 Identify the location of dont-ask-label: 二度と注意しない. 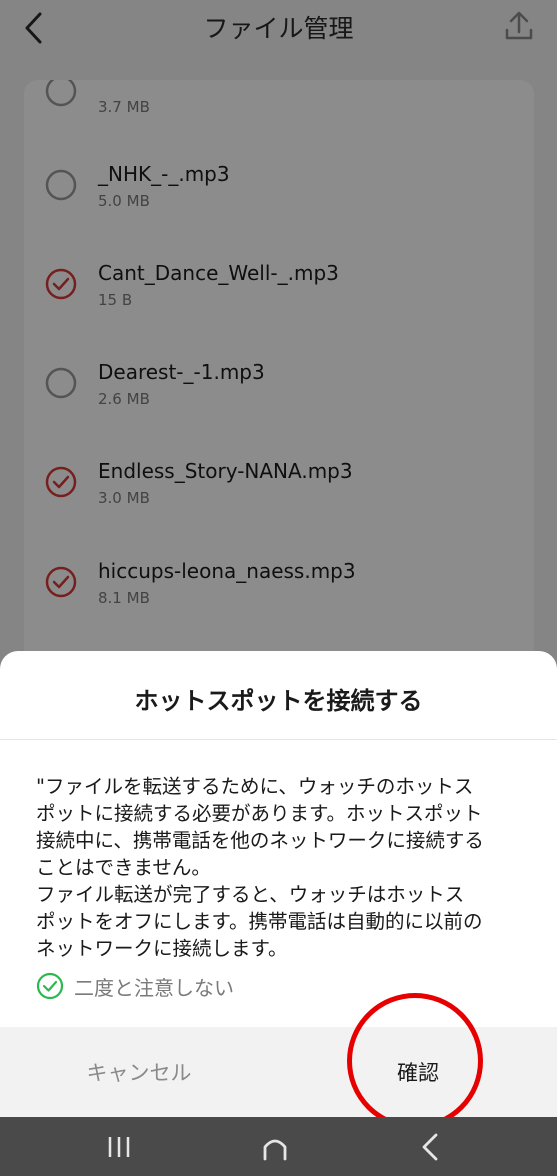
(154, 987).